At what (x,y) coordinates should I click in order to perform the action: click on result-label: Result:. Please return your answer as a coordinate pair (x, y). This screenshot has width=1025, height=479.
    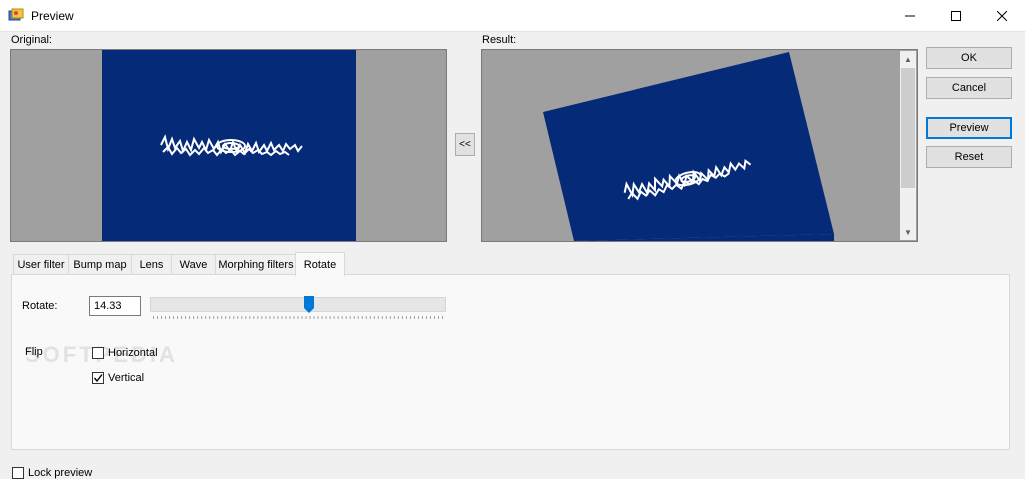
    Looking at the image, I should click on (499, 40).